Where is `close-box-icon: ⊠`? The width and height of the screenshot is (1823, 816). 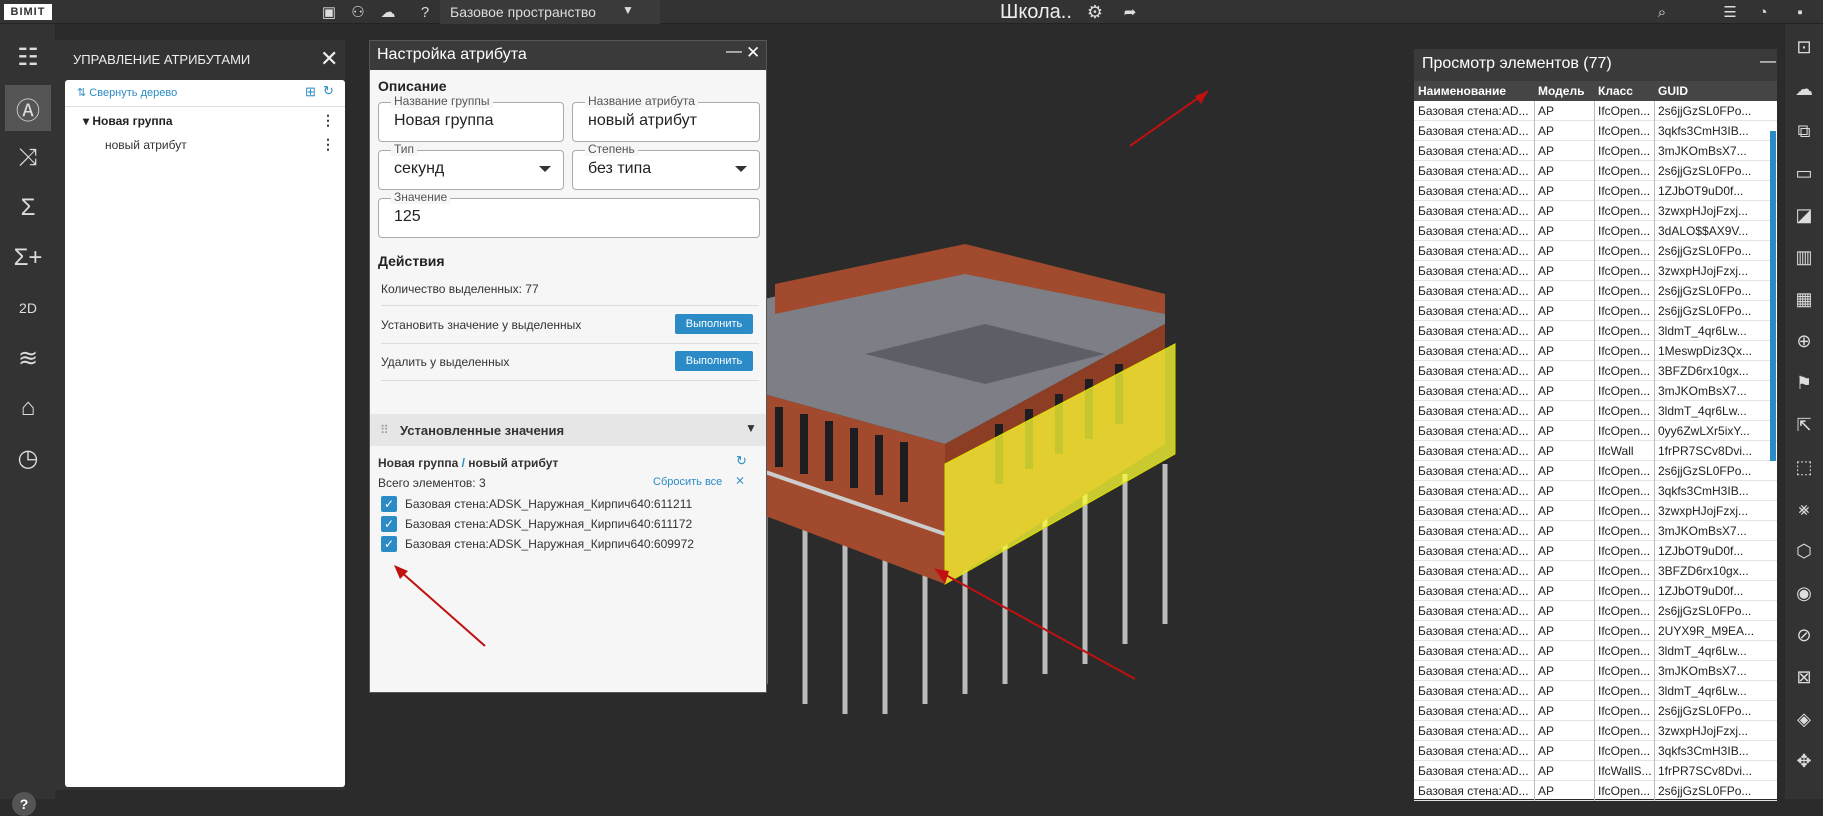 close-box-icon: ⊠ is located at coordinates (1804, 677).